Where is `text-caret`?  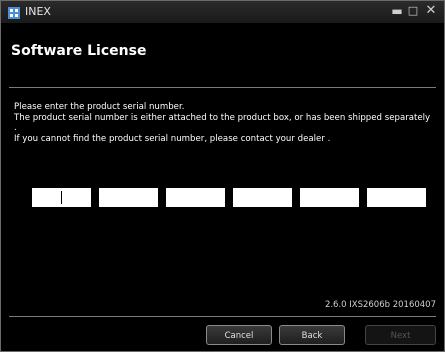 text-caret is located at coordinates (61, 197).